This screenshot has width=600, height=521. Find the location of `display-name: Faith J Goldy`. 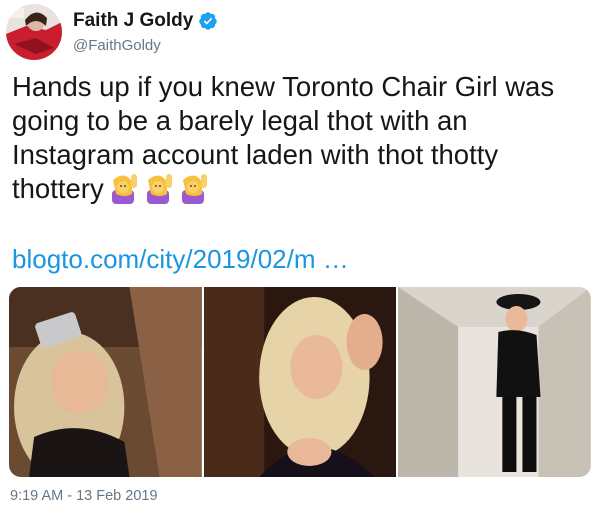

display-name: Faith J Goldy is located at coordinates (133, 21).